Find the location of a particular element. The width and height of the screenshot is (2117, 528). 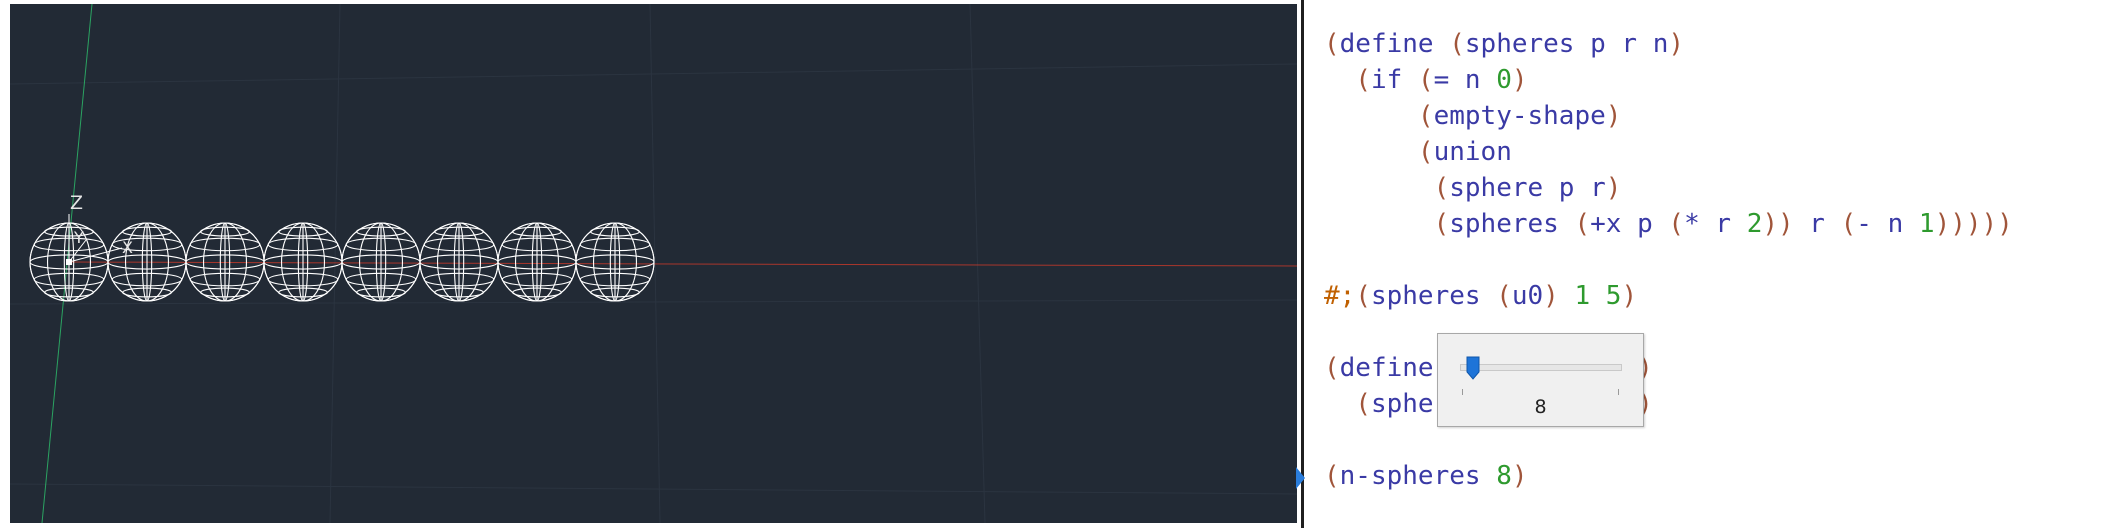

code-token-id: if is located at coordinates (1394, 80).